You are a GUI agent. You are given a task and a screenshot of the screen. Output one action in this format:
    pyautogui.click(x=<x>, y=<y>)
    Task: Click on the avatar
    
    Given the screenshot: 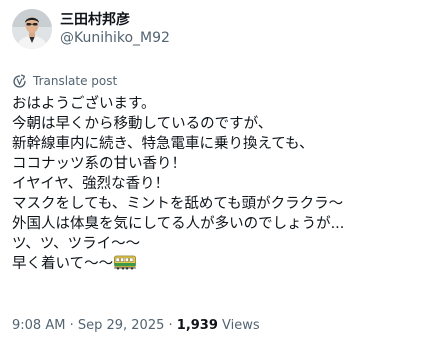 What is the action you would take?
    pyautogui.click(x=32, y=29)
    